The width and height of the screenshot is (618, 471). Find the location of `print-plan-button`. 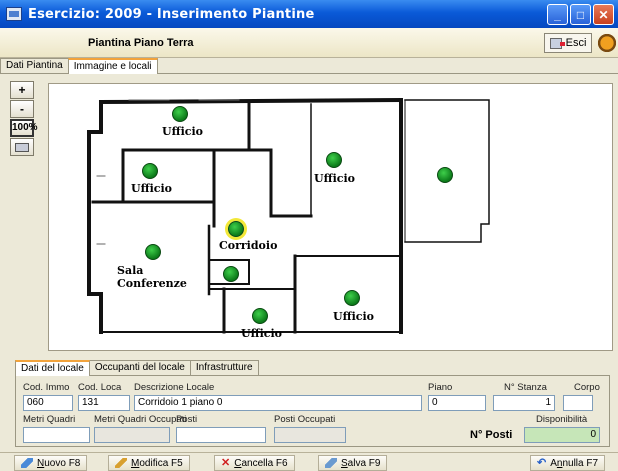

print-plan-button is located at coordinates (22, 147).